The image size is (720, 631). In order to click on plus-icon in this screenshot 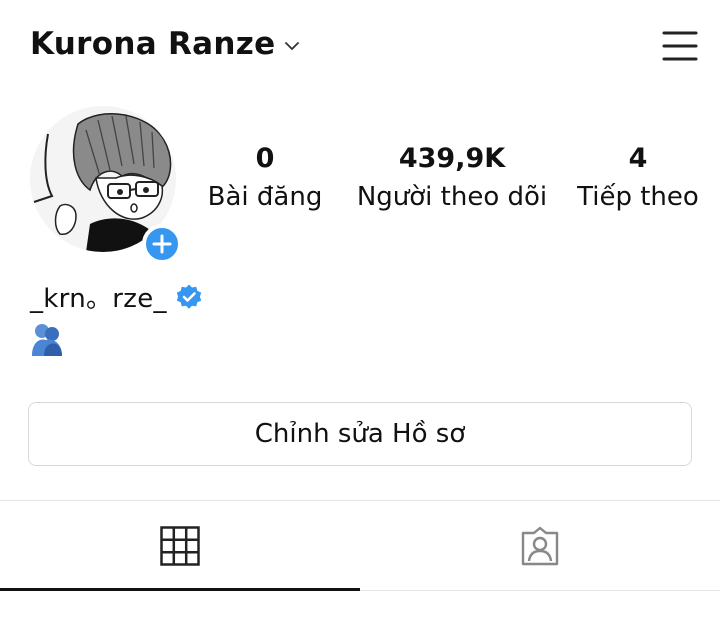, I will do `click(162, 244)`.